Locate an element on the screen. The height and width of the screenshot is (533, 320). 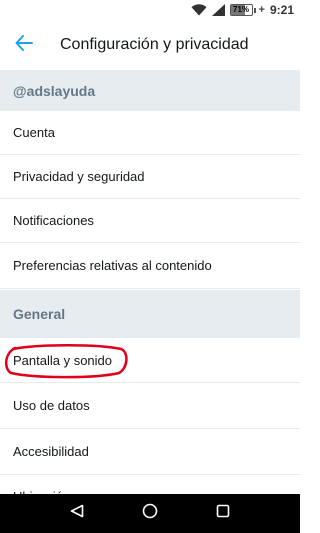
app-bar: Configuración y privacidad is located at coordinates (150, 45).